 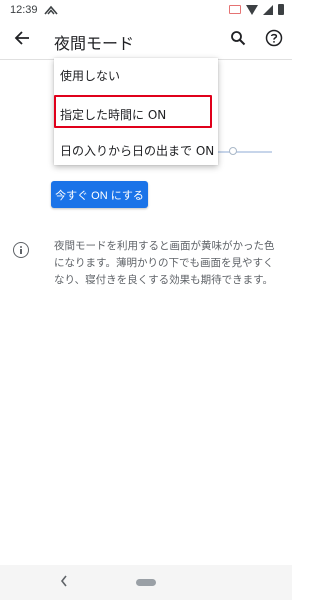 I want to click on info-icon, so click(x=21, y=250).